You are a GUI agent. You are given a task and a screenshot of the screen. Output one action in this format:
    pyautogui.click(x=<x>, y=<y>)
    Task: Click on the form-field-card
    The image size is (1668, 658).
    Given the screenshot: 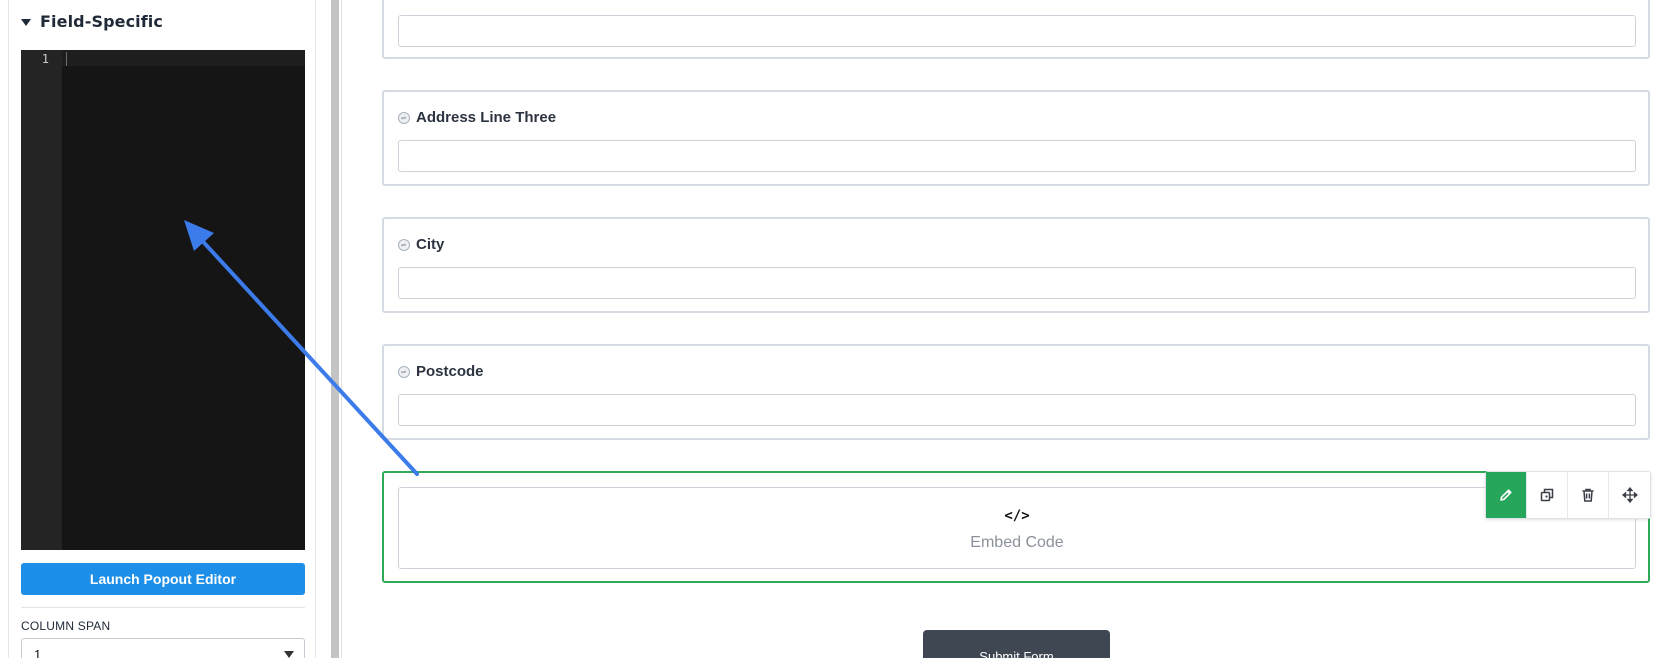 What is the action you would take?
    pyautogui.click(x=1016, y=29)
    